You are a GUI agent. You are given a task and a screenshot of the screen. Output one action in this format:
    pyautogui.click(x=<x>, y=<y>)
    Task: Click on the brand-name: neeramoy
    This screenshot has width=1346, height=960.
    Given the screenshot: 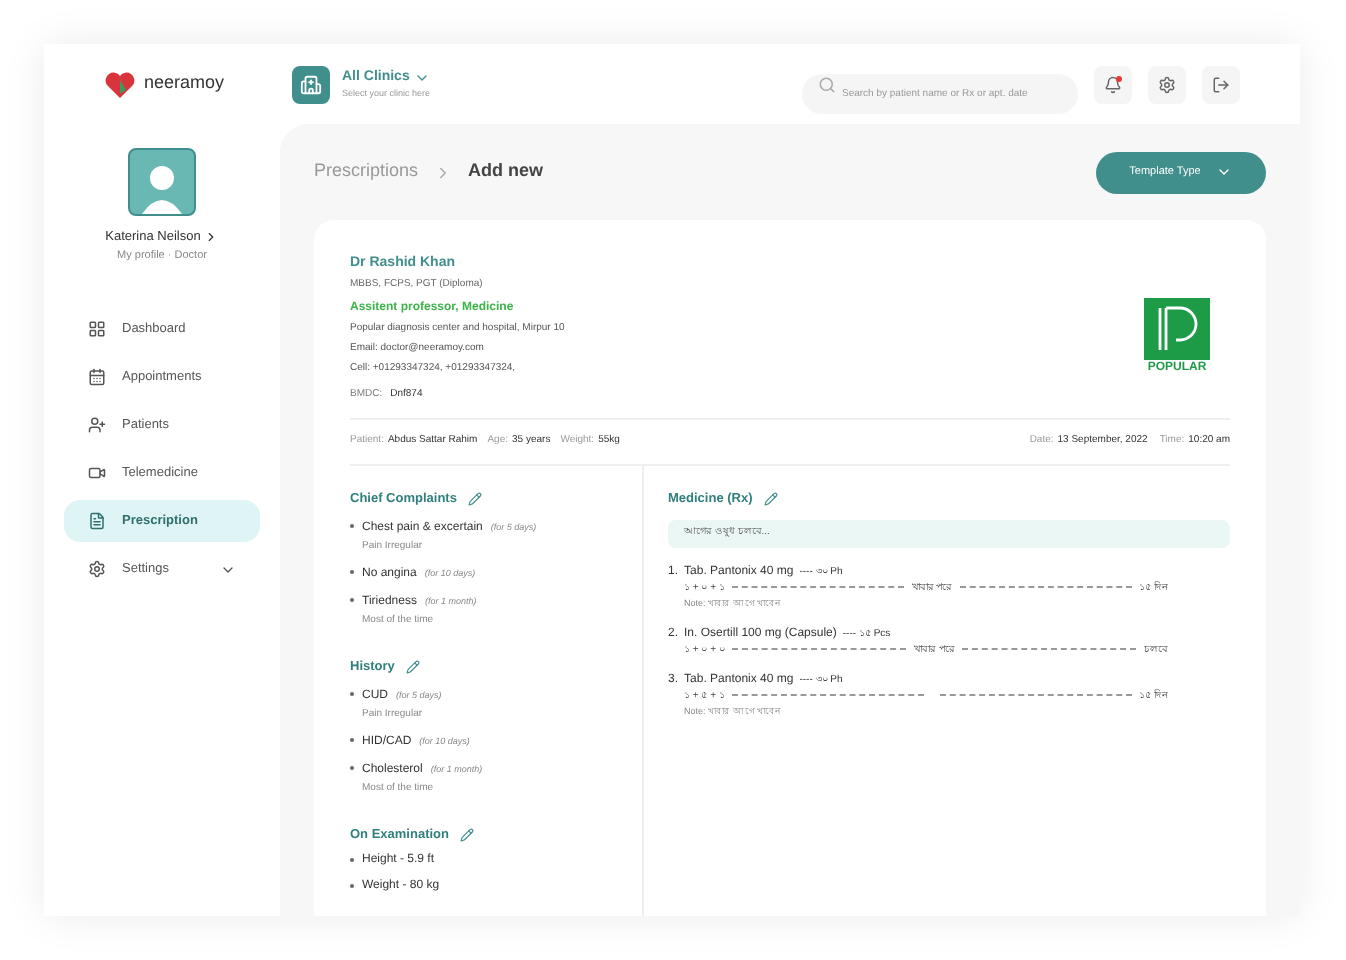 What is the action you would take?
    pyautogui.click(x=184, y=83)
    